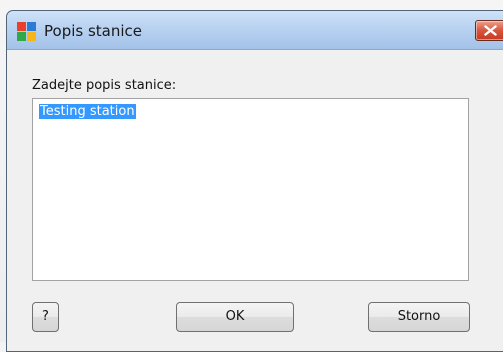 Image resolution: width=503 pixels, height=352 pixels. I want to click on avg-logo-icon, so click(26, 31).